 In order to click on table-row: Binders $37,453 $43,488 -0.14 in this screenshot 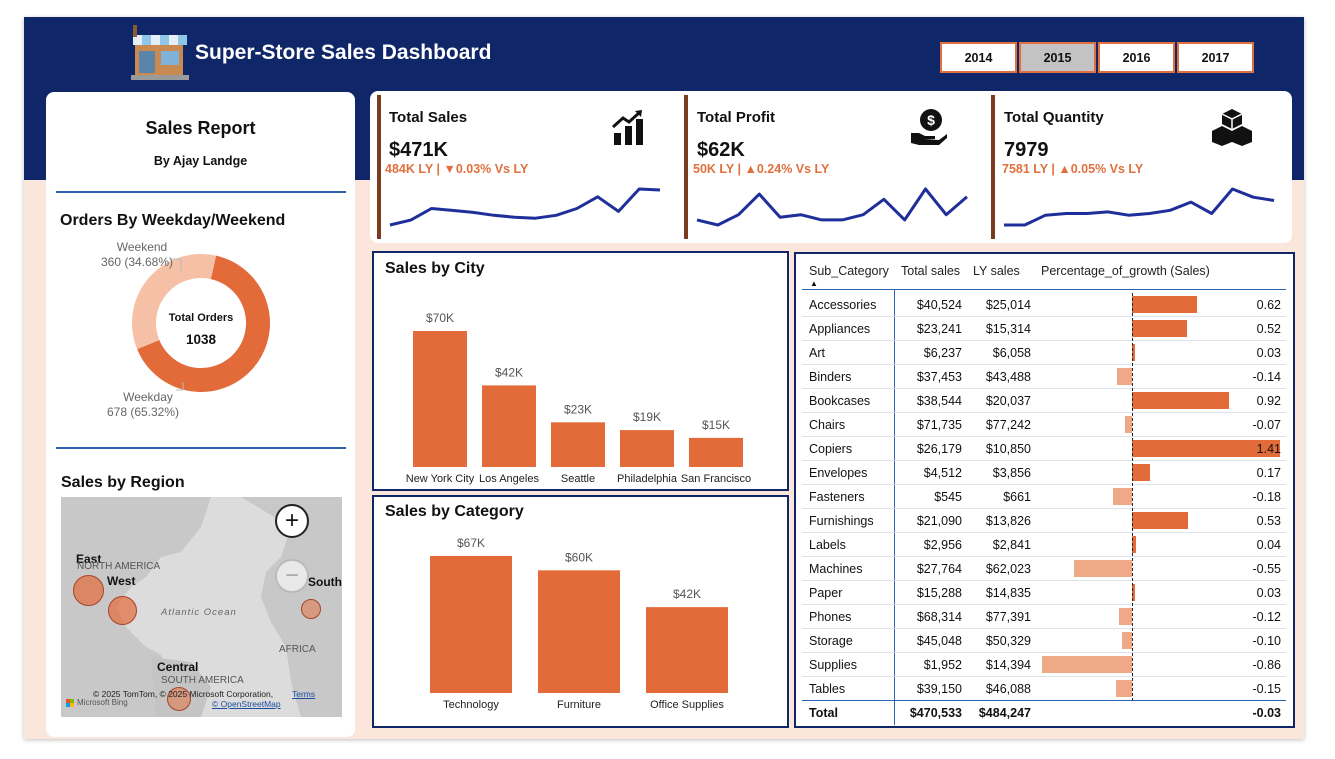, I will do `click(1044, 377)`.